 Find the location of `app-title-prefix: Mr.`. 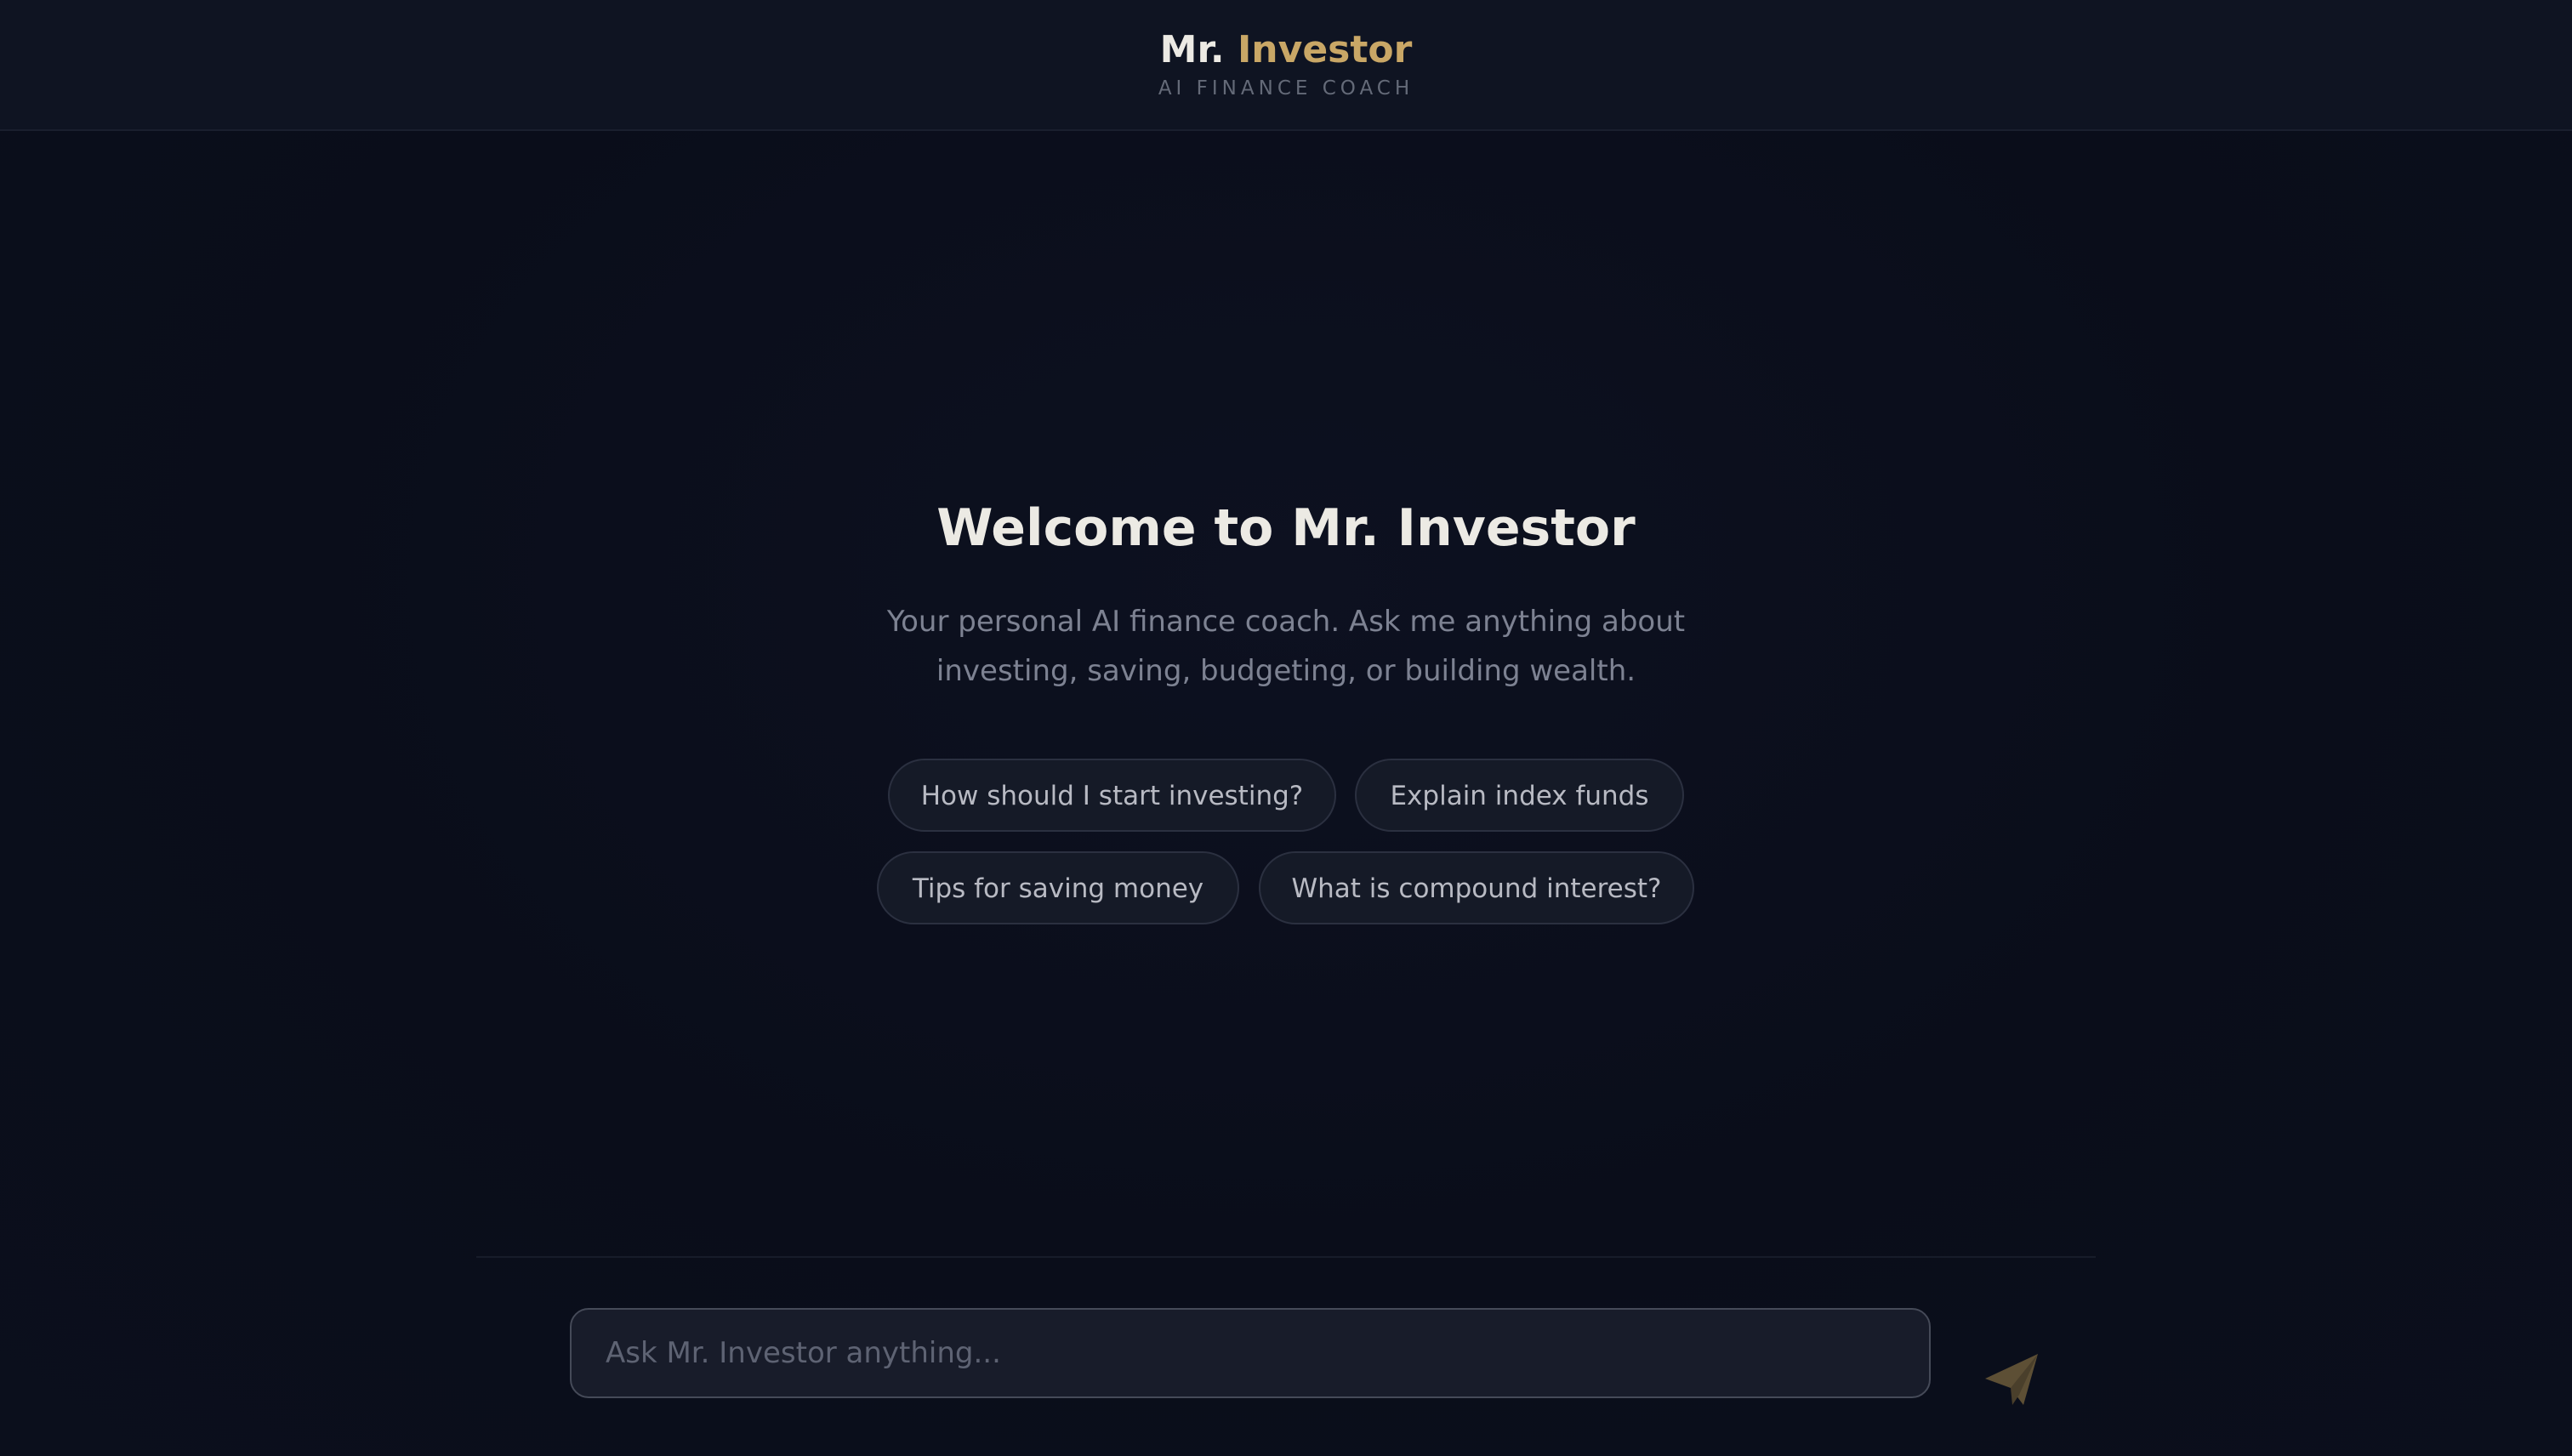

app-title-prefix: Mr. is located at coordinates (1192, 49).